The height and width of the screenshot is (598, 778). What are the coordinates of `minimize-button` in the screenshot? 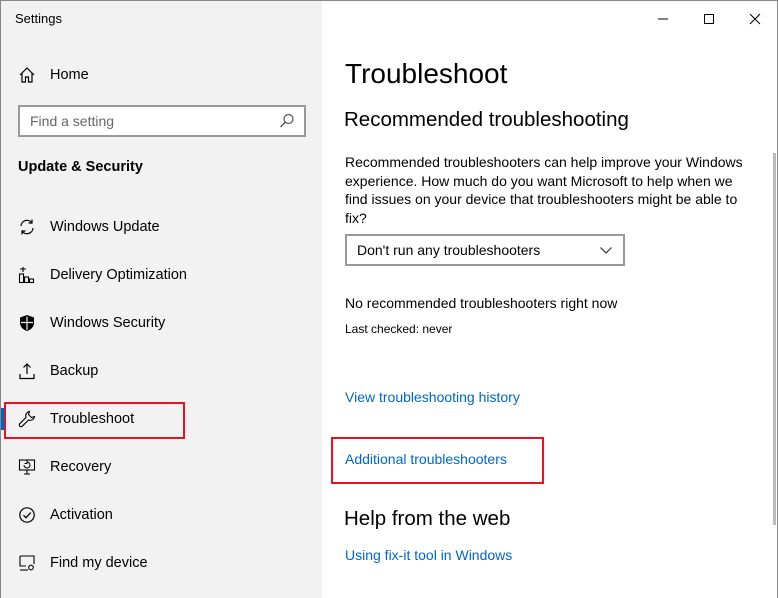 It's located at (663, 19).